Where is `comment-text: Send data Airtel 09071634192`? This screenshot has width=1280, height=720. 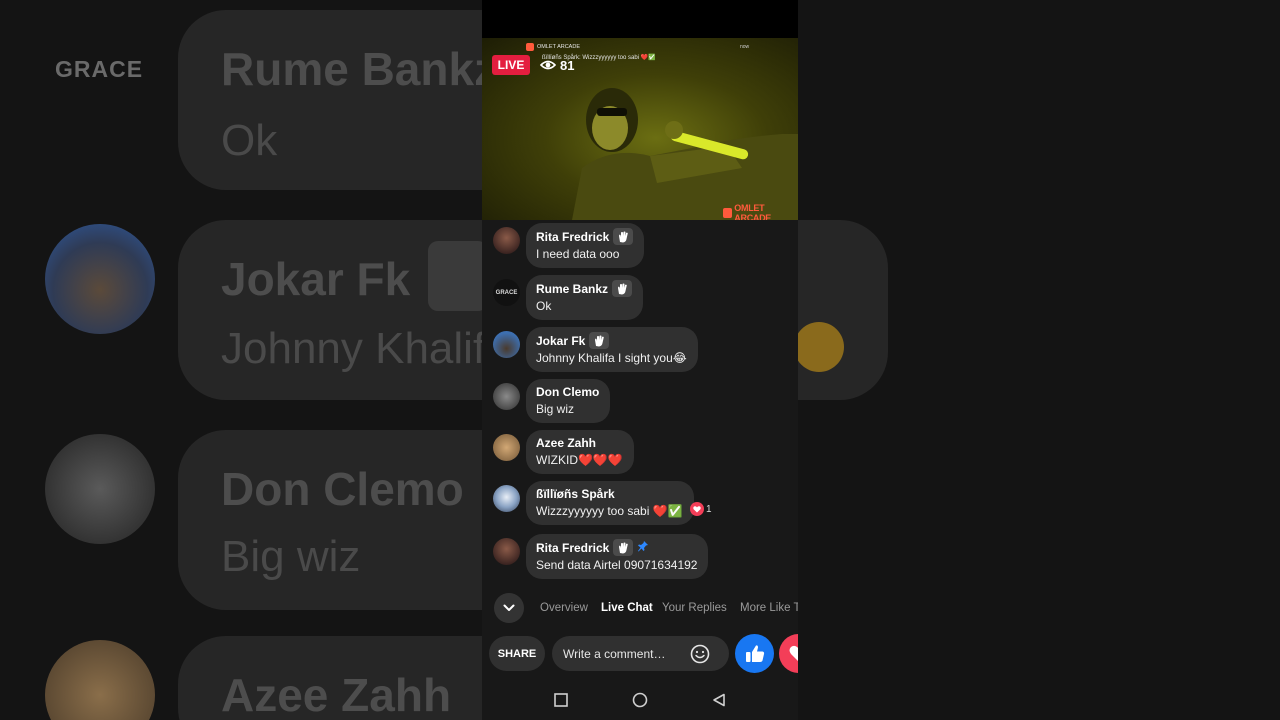 comment-text: Send data Airtel 09071634192 is located at coordinates (617, 565).